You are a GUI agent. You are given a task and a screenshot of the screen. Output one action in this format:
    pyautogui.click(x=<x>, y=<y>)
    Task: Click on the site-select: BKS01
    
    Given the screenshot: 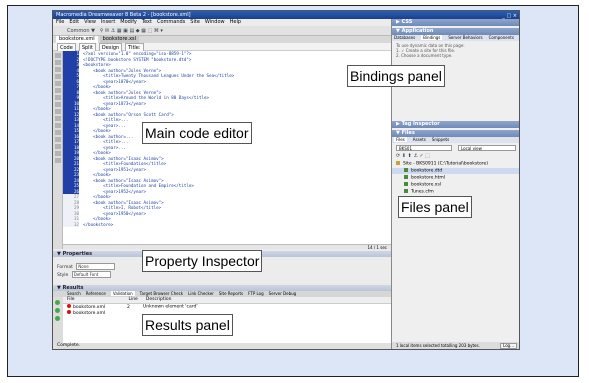 What is the action you would take?
    pyautogui.click(x=424, y=148)
    